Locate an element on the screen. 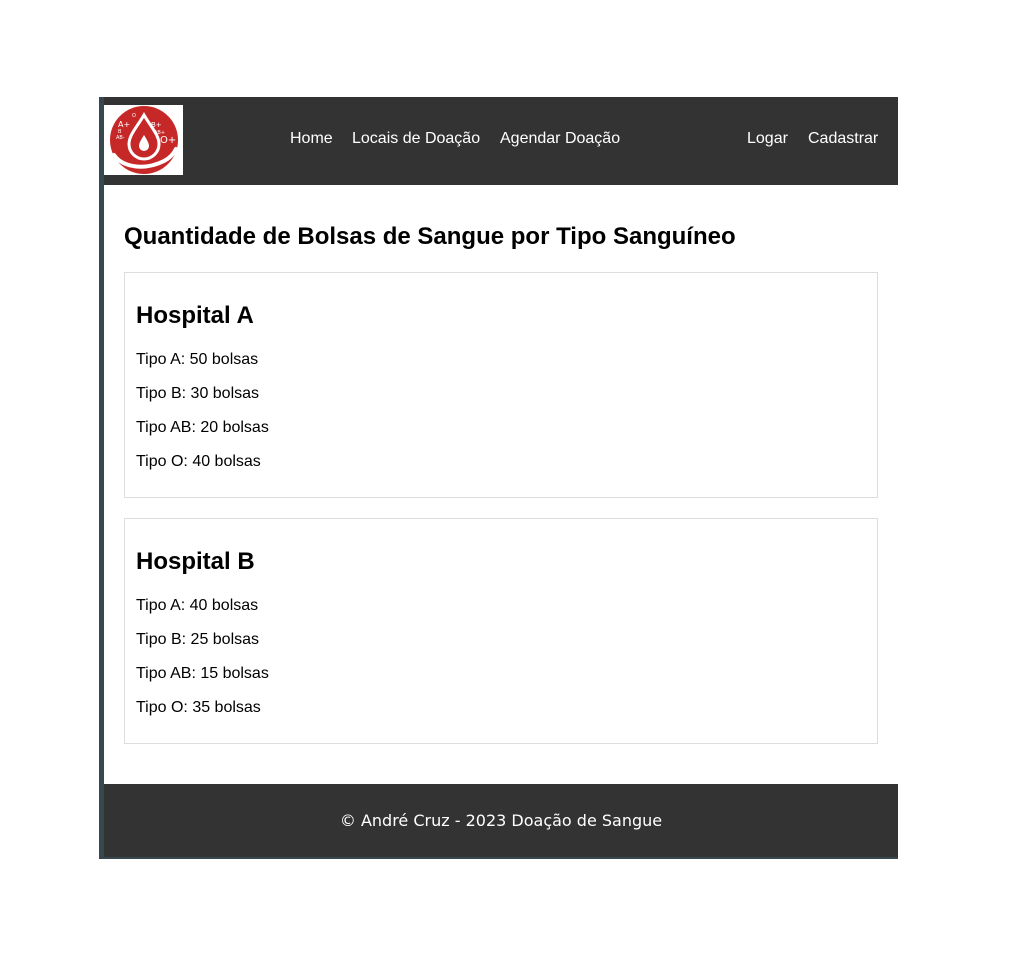 This screenshot has width=1035, height=963. svg-text: AB+ is located at coordinates (159, 133).